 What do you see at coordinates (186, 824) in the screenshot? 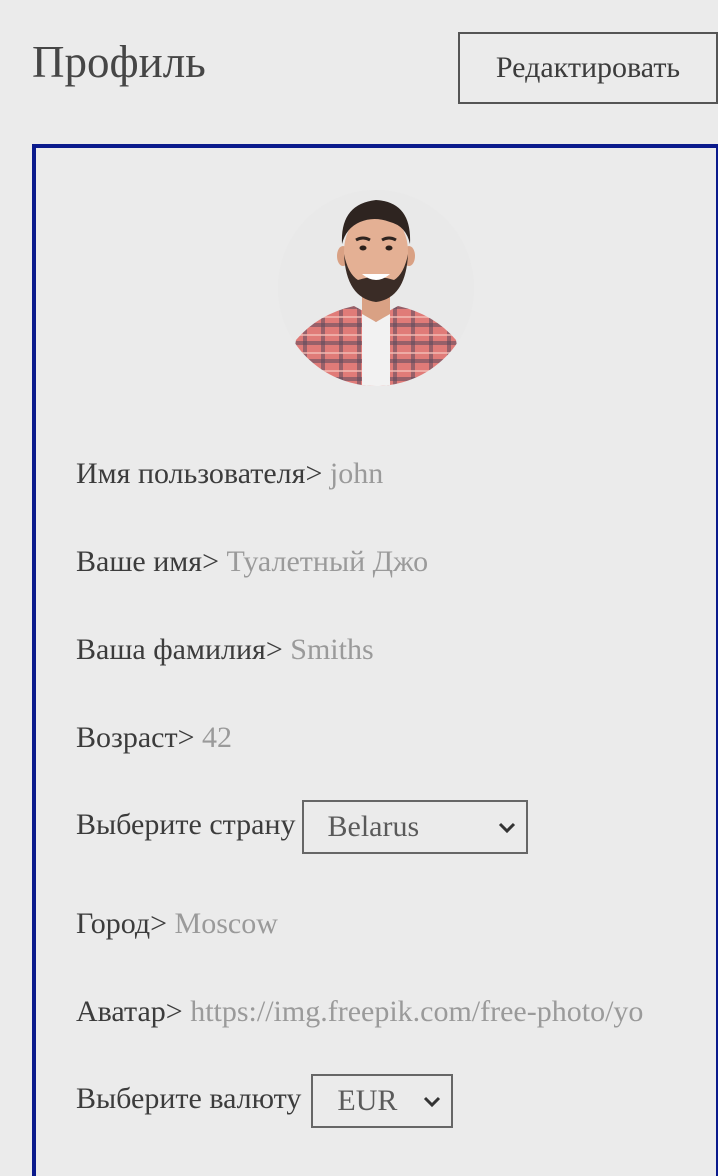
I see `country-label: Выберите страну` at bounding box center [186, 824].